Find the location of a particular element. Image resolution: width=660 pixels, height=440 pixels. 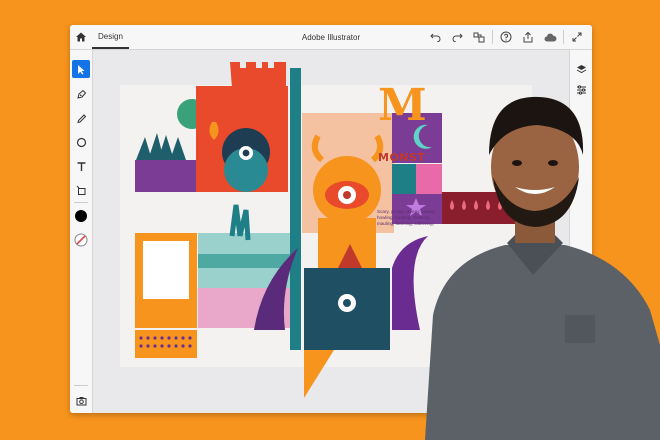

white-frame-inner is located at coordinates (166, 270).